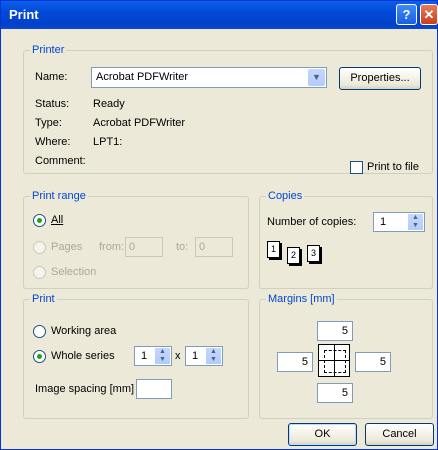  Describe the element at coordinates (52, 104) in the screenshot. I see `status-label: Status:` at that location.